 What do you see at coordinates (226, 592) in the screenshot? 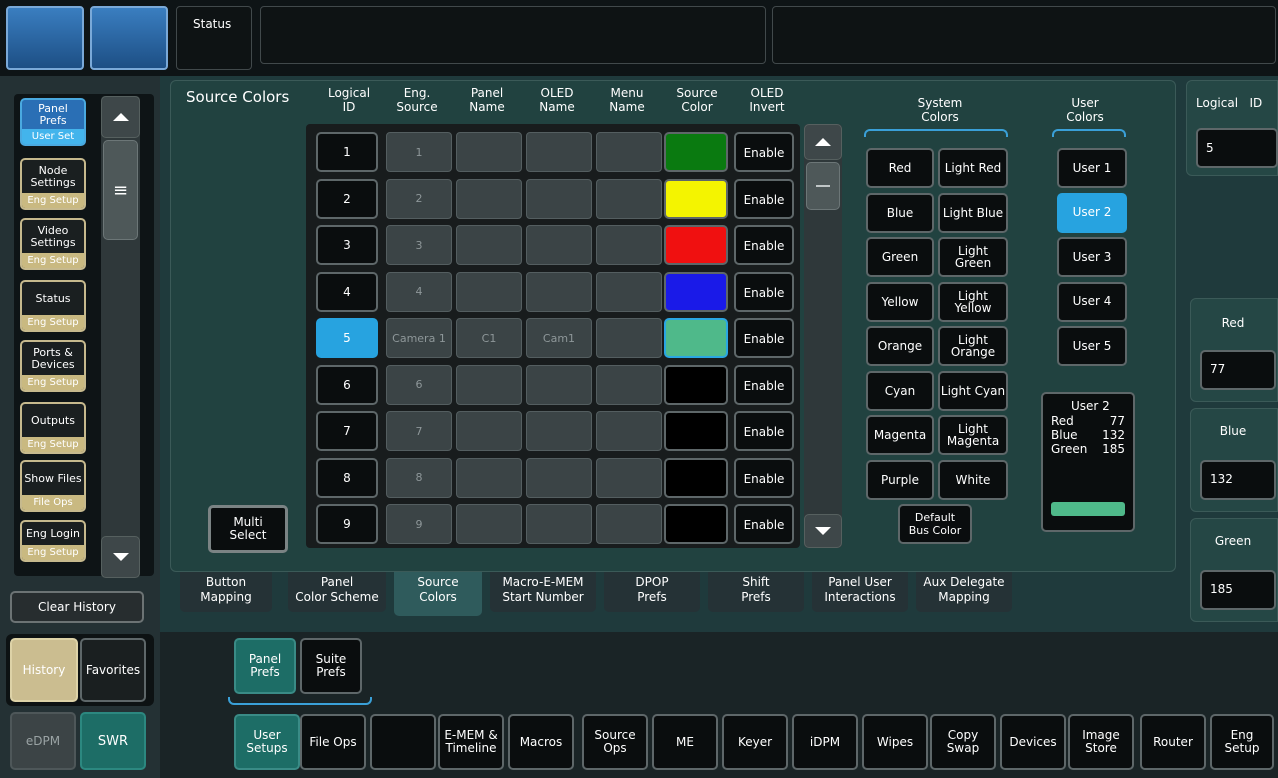
I see `tab-button-mapping: Button Mapping` at bounding box center [226, 592].